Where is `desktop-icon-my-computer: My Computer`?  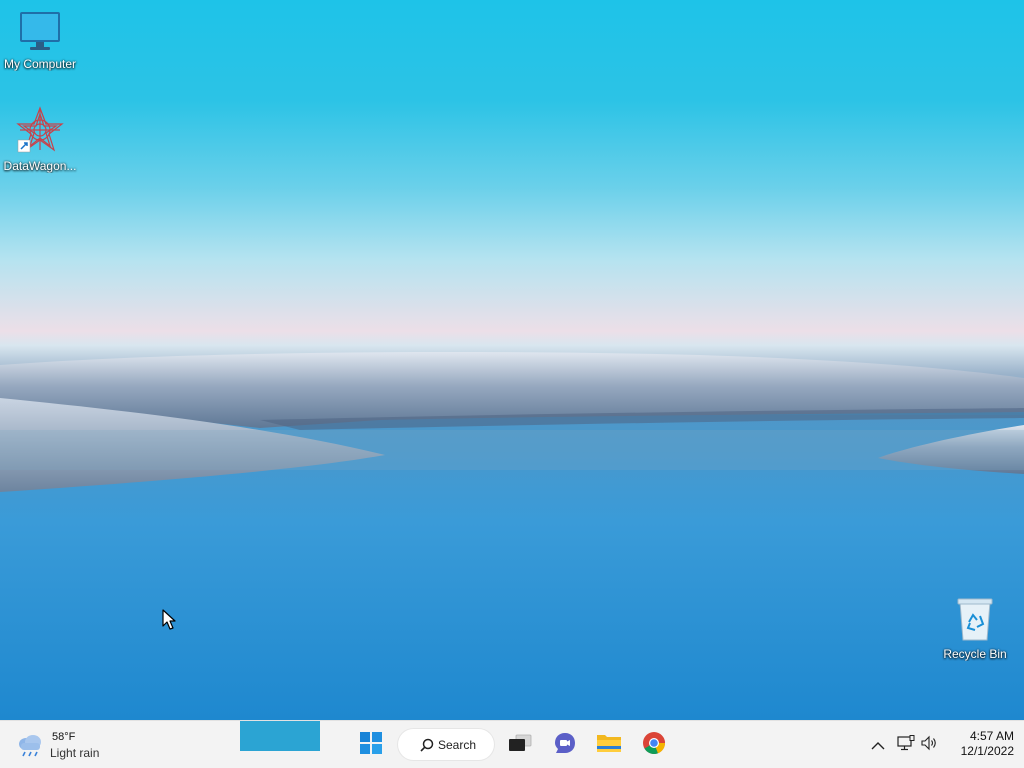
desktop-icon-my-computer: My Computer is located at coordinates (40, 40).